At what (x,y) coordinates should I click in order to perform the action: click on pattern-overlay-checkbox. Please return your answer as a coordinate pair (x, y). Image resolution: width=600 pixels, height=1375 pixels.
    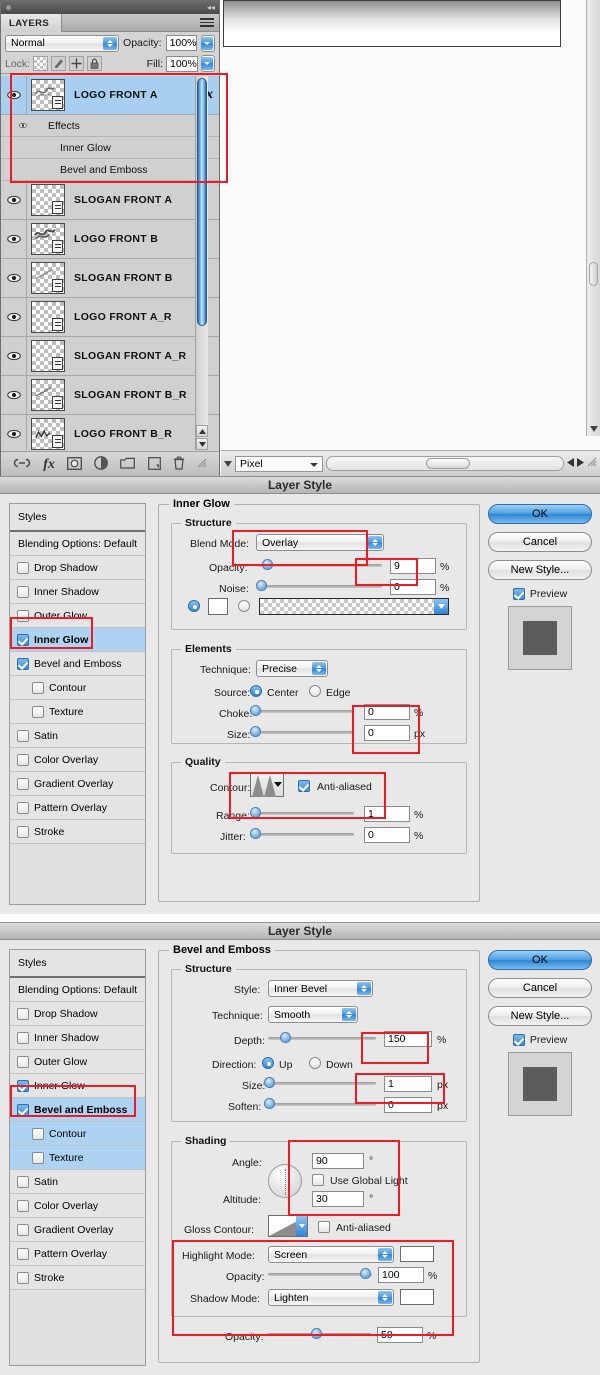
    Looking at the image, I should click on (23, 807).